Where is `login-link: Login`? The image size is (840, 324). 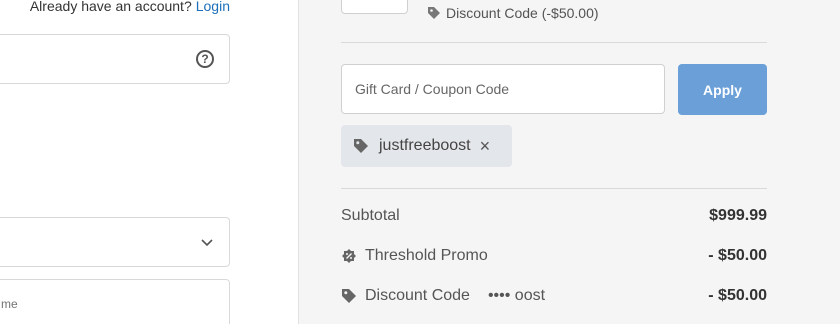
login-link: Login is located at coordinates (213, 7).